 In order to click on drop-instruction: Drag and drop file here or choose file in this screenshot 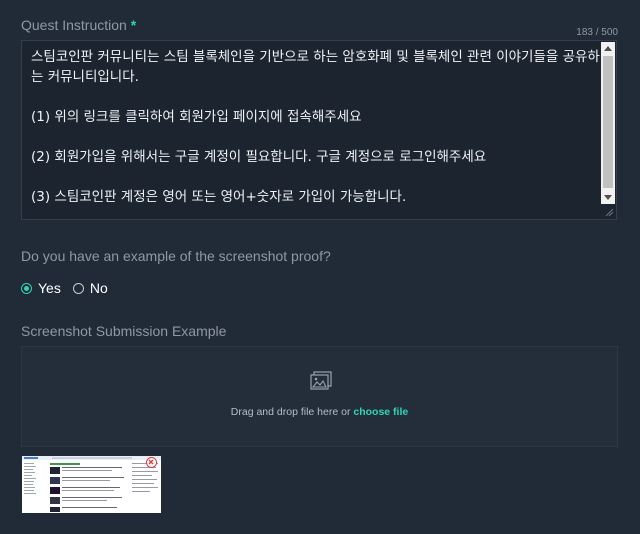, I will do `click(319, 412)`.